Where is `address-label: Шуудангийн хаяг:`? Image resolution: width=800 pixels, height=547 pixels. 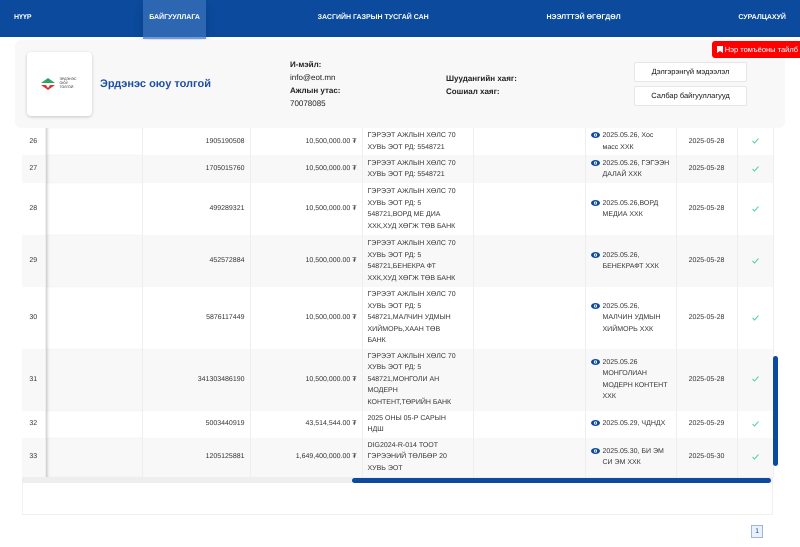
address-label: Шуудангийн хаяг: is located at coordinates (482, 79).